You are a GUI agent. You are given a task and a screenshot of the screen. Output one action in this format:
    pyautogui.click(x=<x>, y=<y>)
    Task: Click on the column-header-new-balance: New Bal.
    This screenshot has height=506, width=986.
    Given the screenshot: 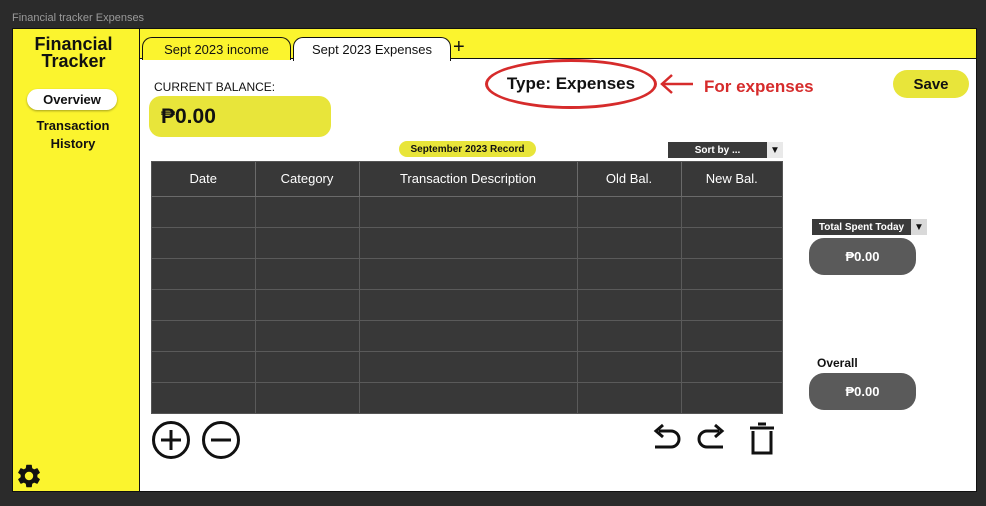 What is the action you would take?
    pyautogui.click(x=731, y=179)
    